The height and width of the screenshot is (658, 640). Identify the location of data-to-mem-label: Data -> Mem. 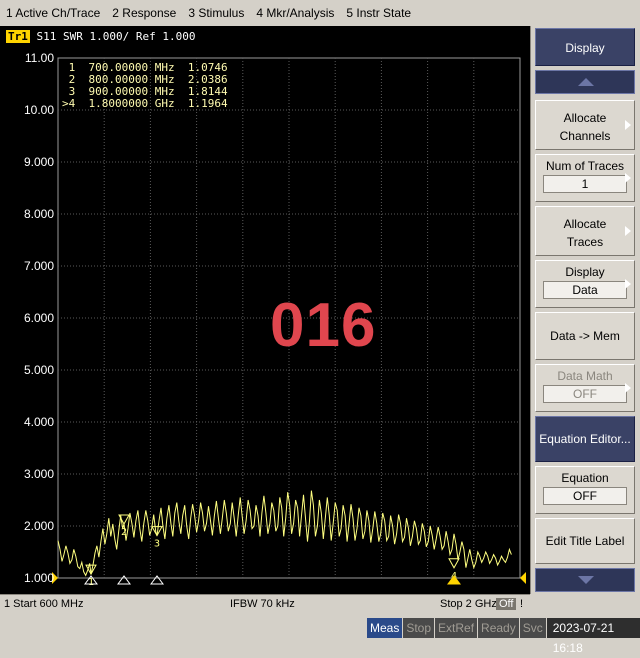
(585, 336).